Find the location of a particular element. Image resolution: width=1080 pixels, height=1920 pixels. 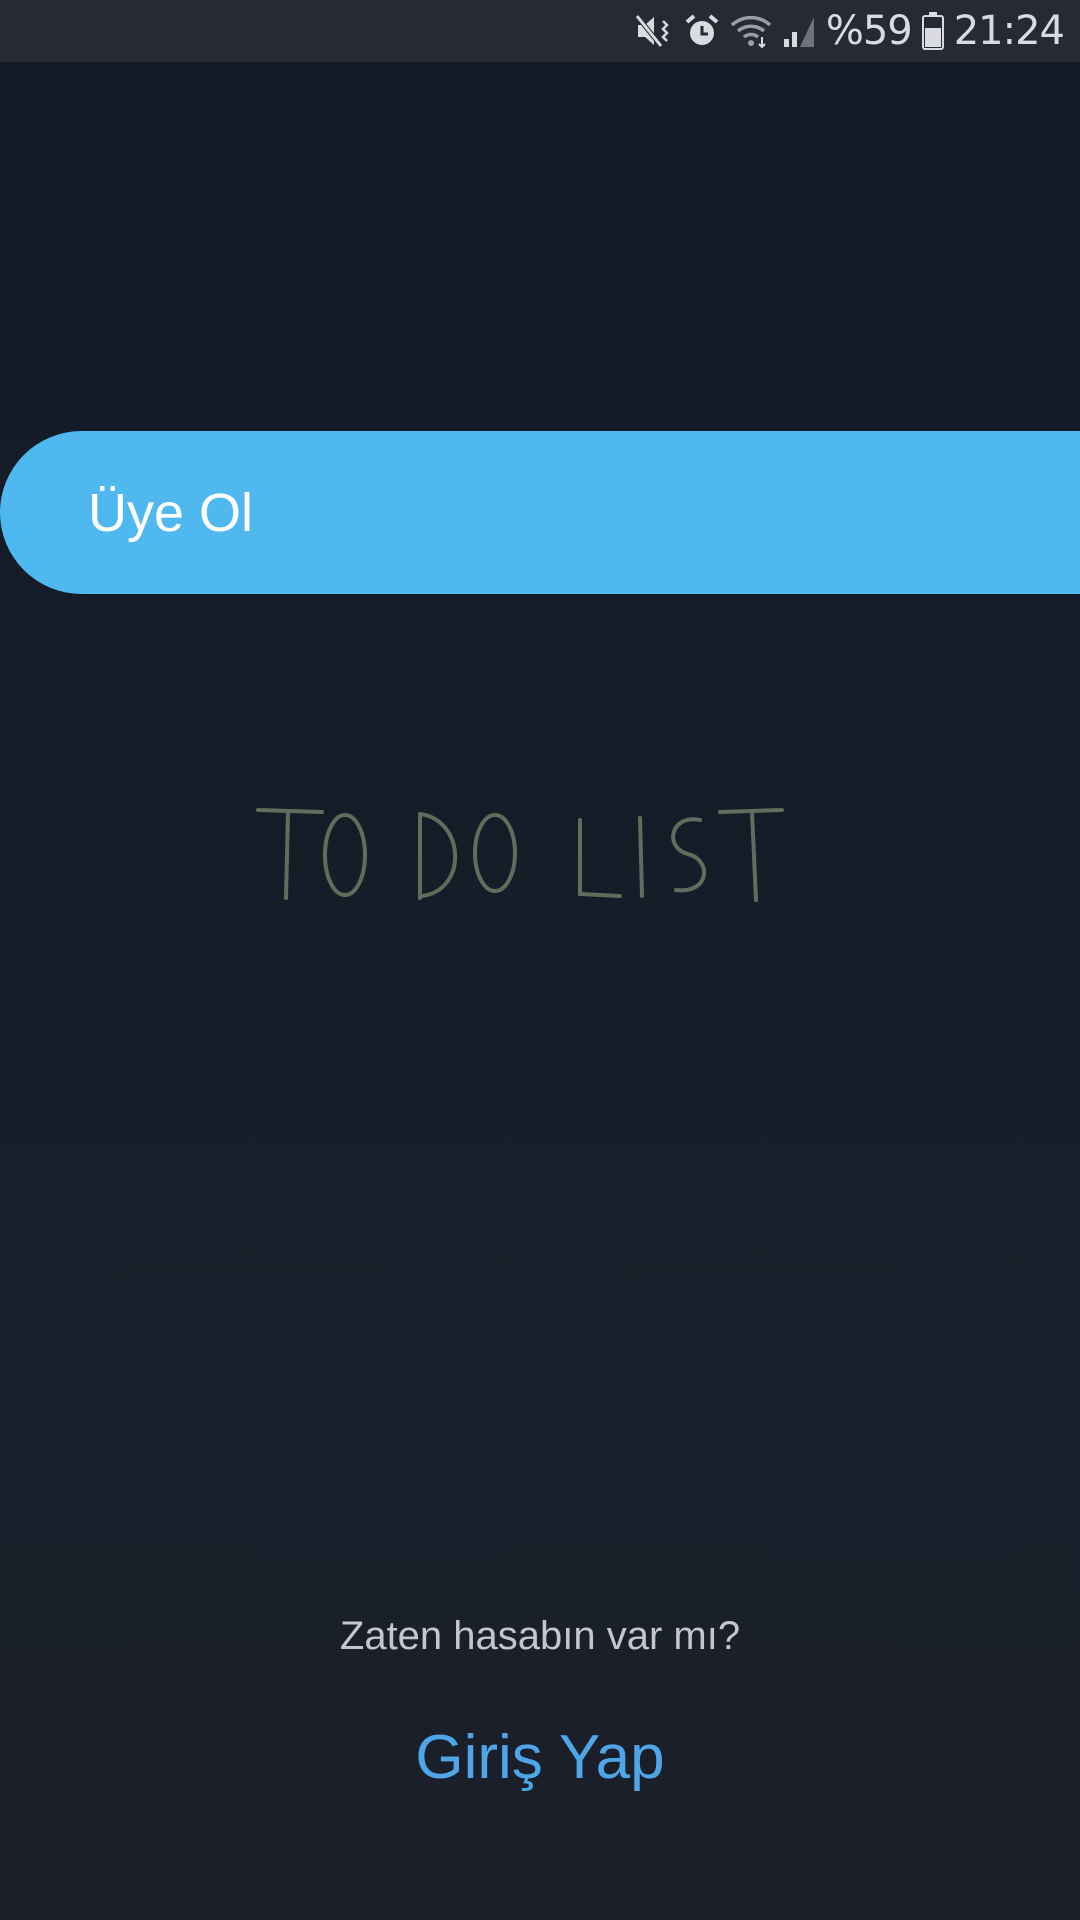

todo-list-logo-image is located at coordinates (520, 855).